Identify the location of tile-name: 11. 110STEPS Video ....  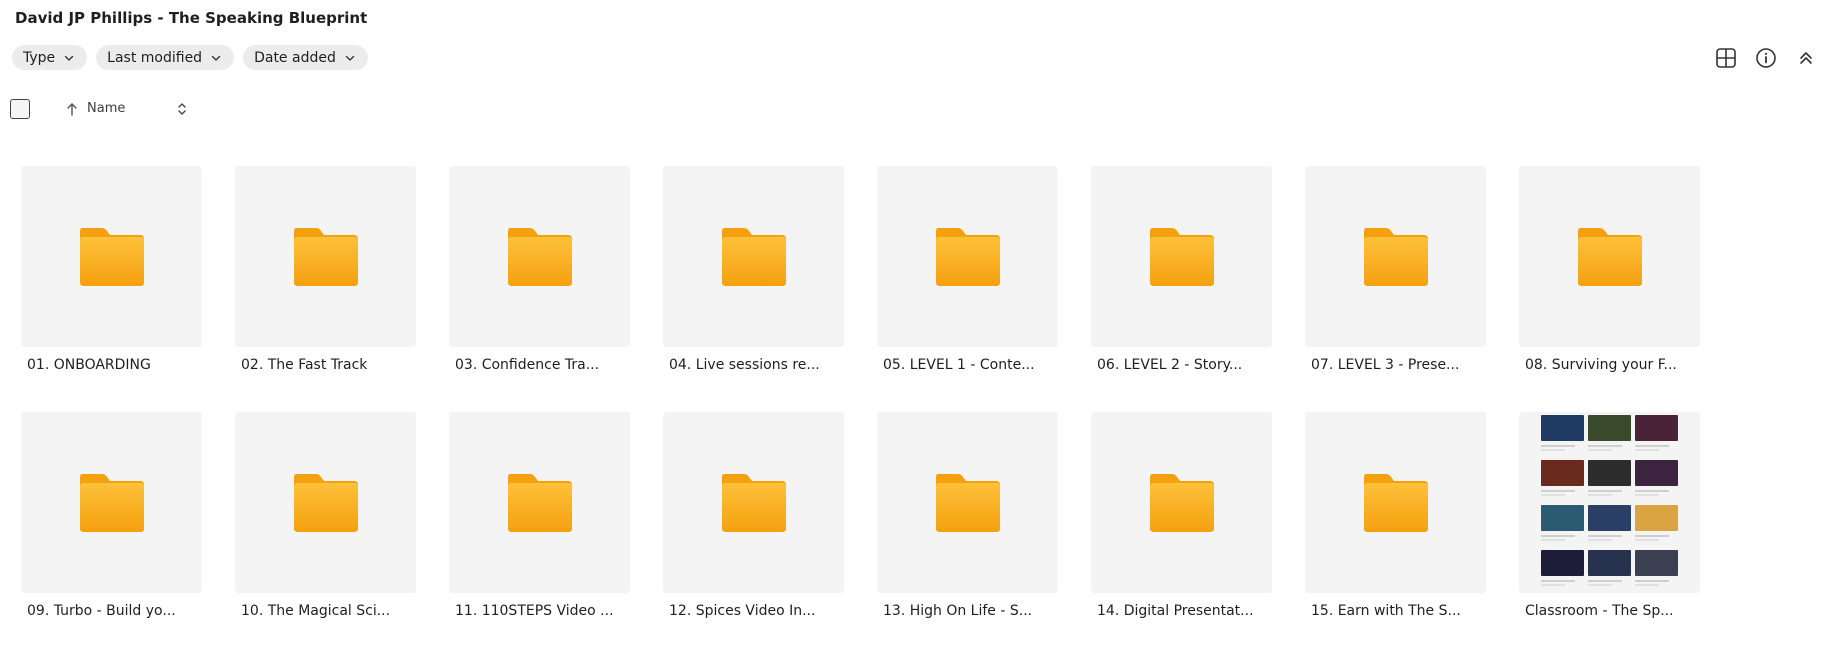
(534, 611).